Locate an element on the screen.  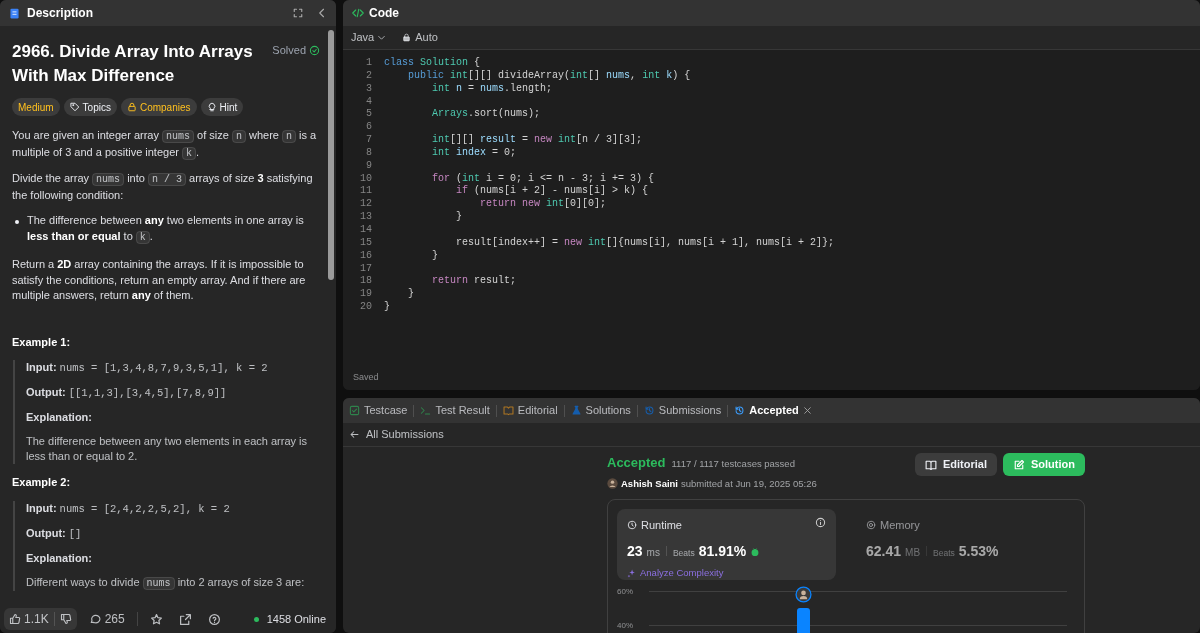
paragraph: Return a 2D array containing the arrays. If it is impossible to satisfy the conditions, return an empty array. And if there are multiple answers, return any of them. is located at coordinates (159, 280).